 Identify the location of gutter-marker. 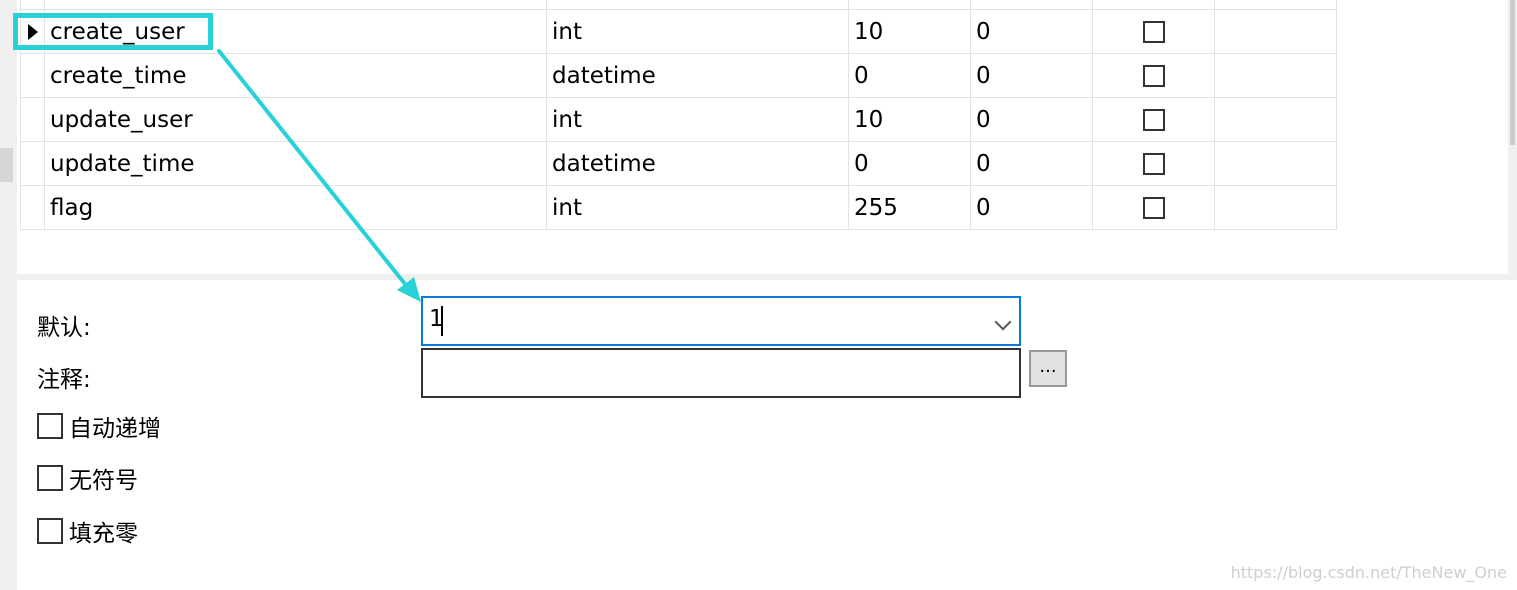
(6, 165).